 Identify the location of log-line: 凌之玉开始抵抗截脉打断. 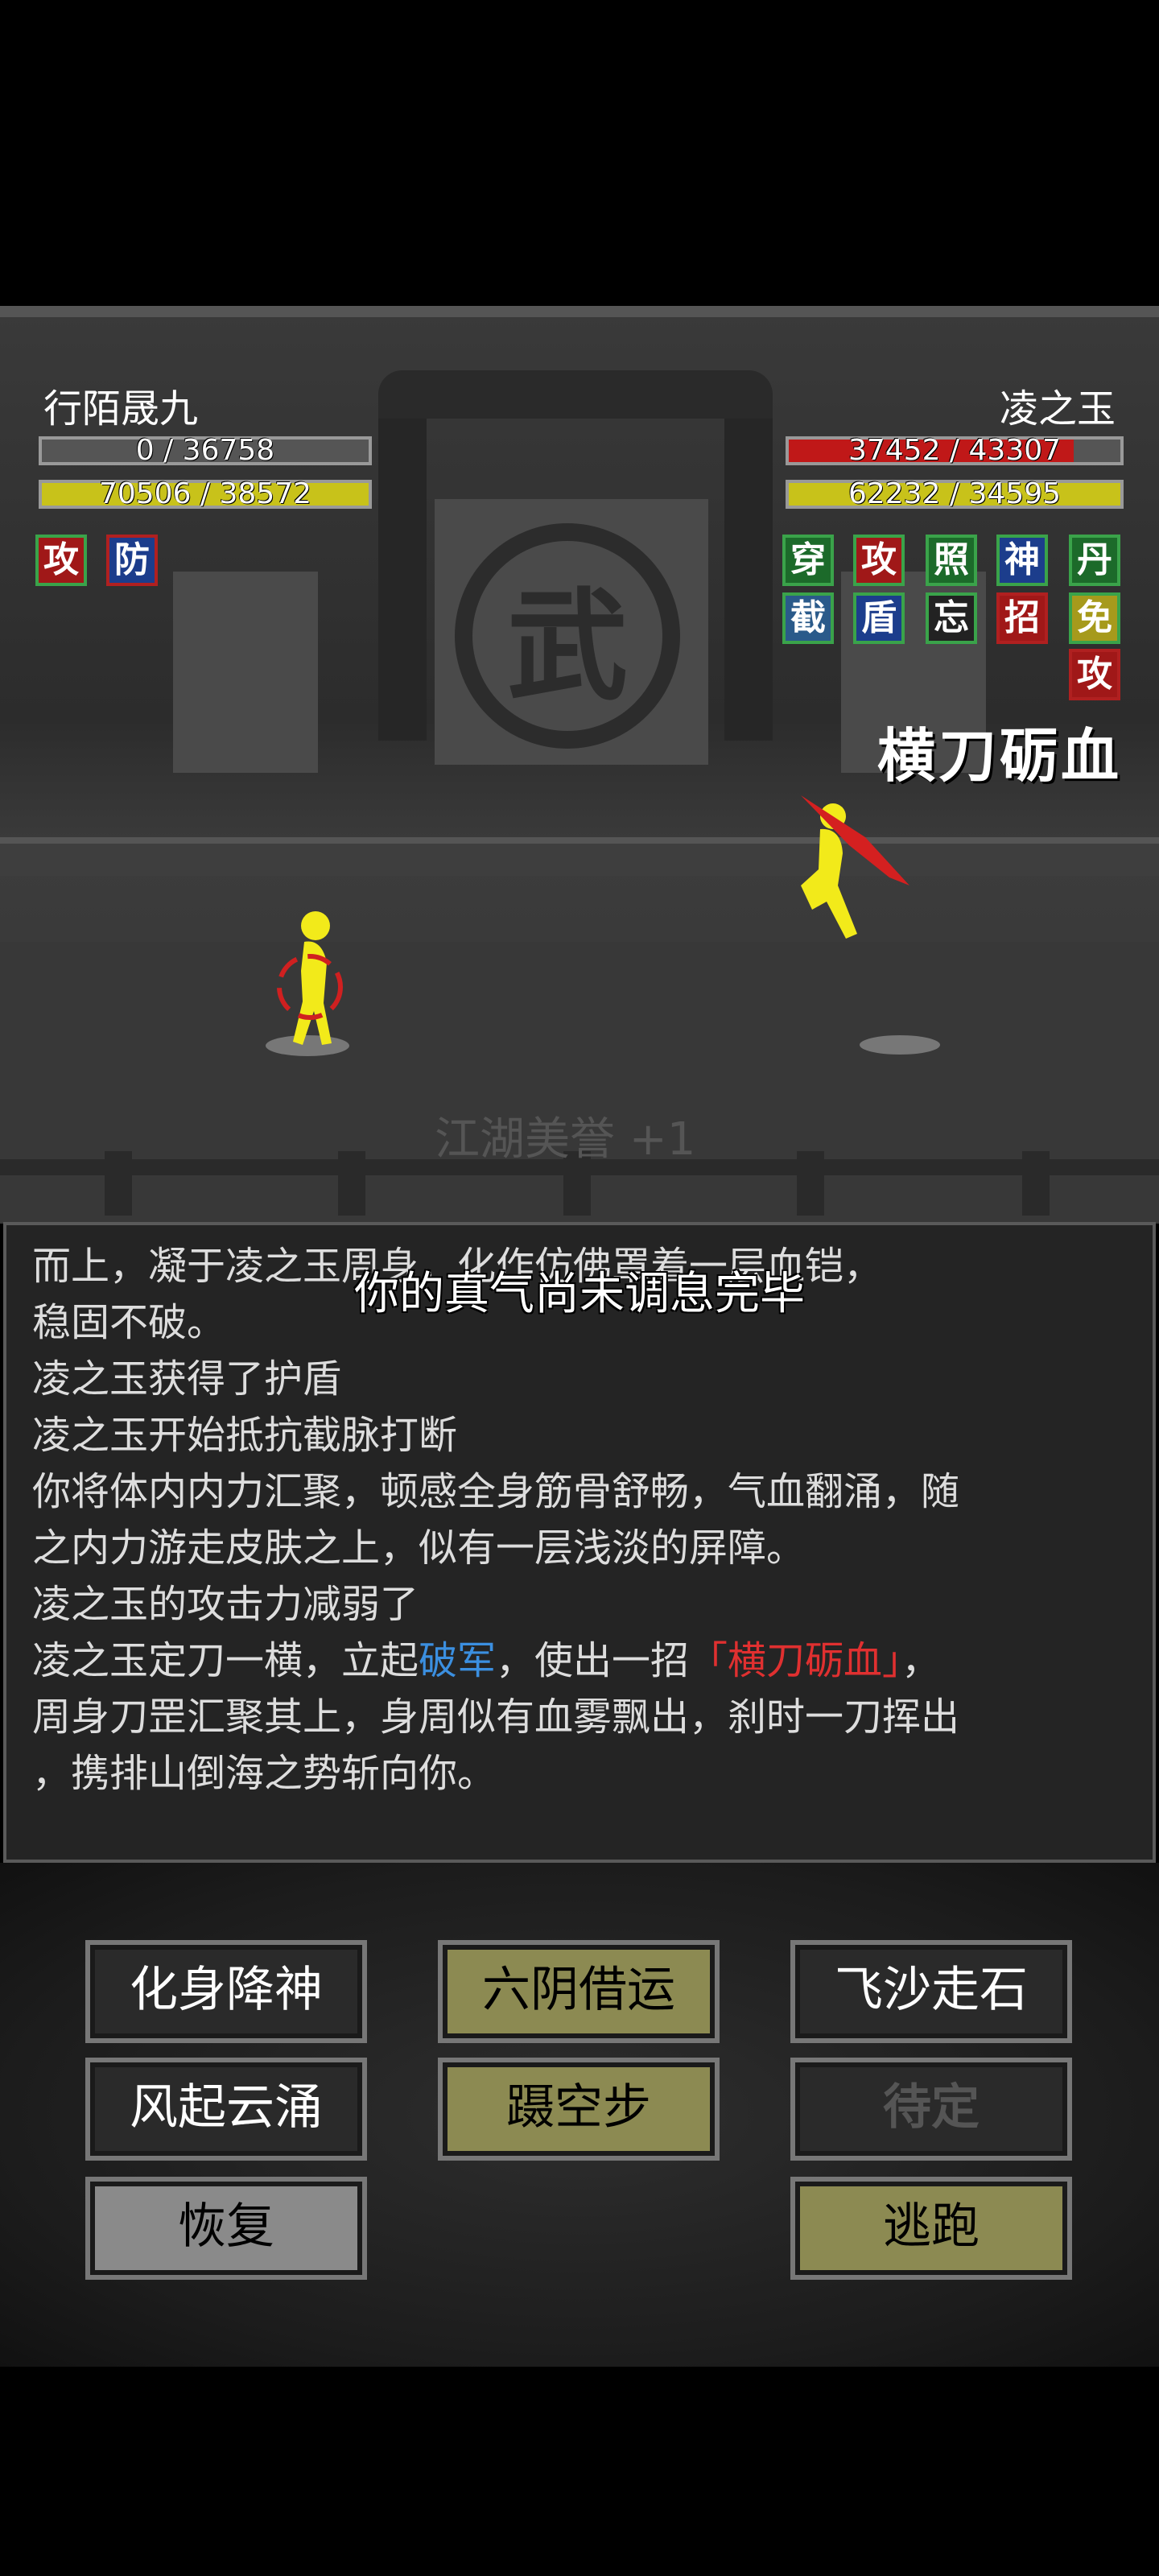
(245, 1435).